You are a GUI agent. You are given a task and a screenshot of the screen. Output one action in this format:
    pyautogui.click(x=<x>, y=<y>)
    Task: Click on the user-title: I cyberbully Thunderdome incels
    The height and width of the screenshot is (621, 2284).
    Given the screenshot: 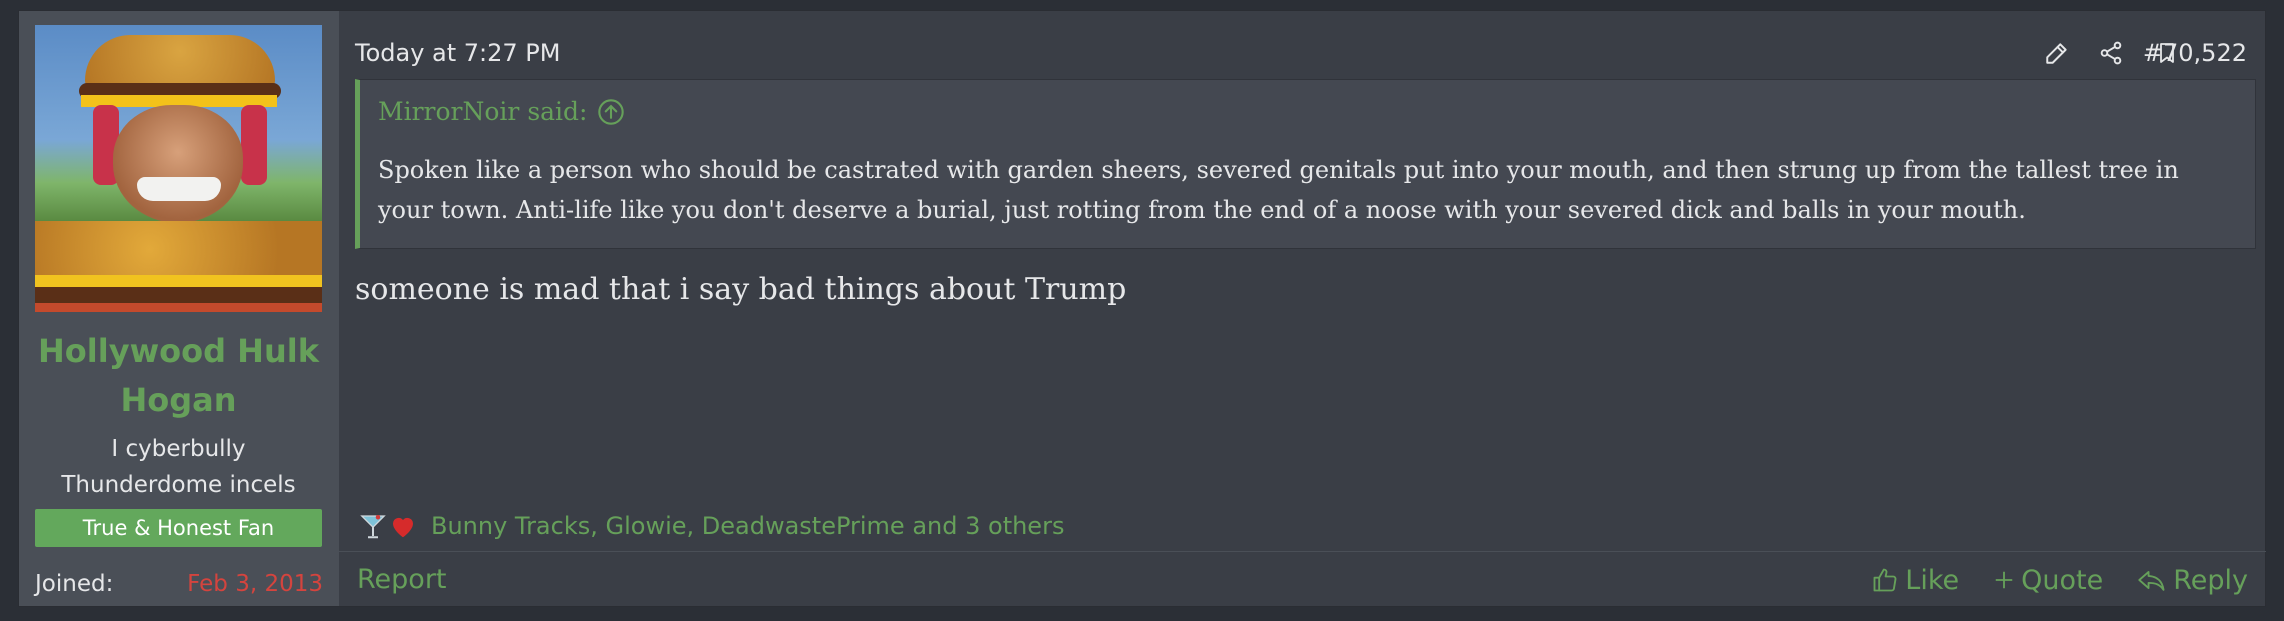 What is the action you would take?
    pyautogui.click(x=178, y=467)
    